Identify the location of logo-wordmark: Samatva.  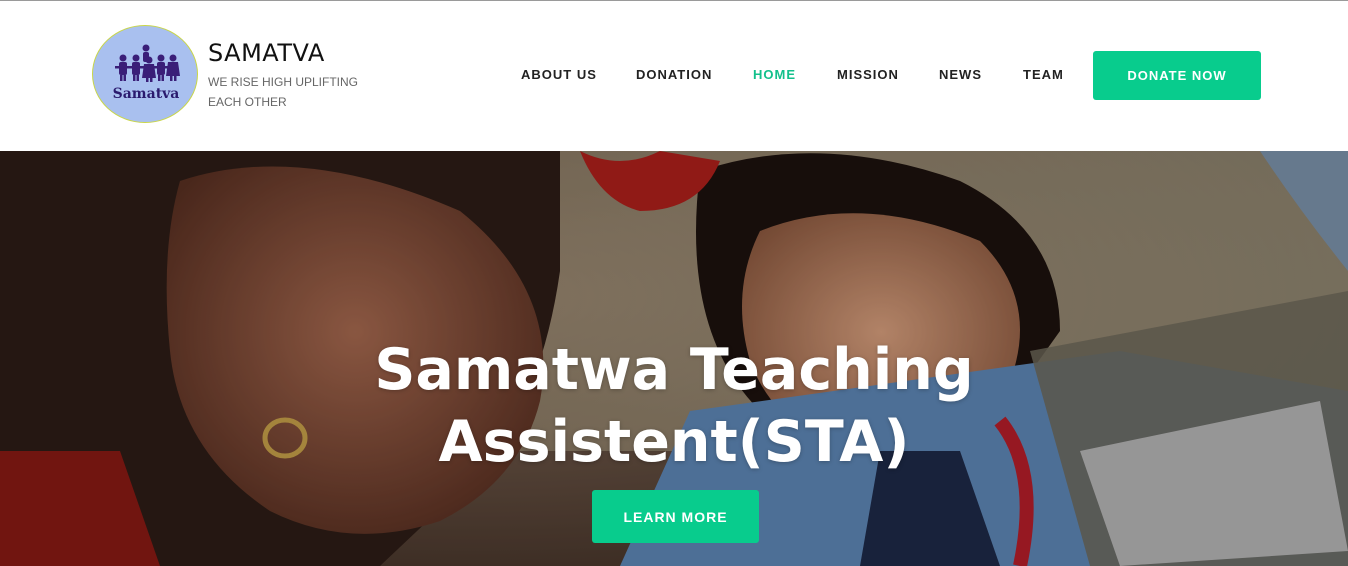
(146, 94).